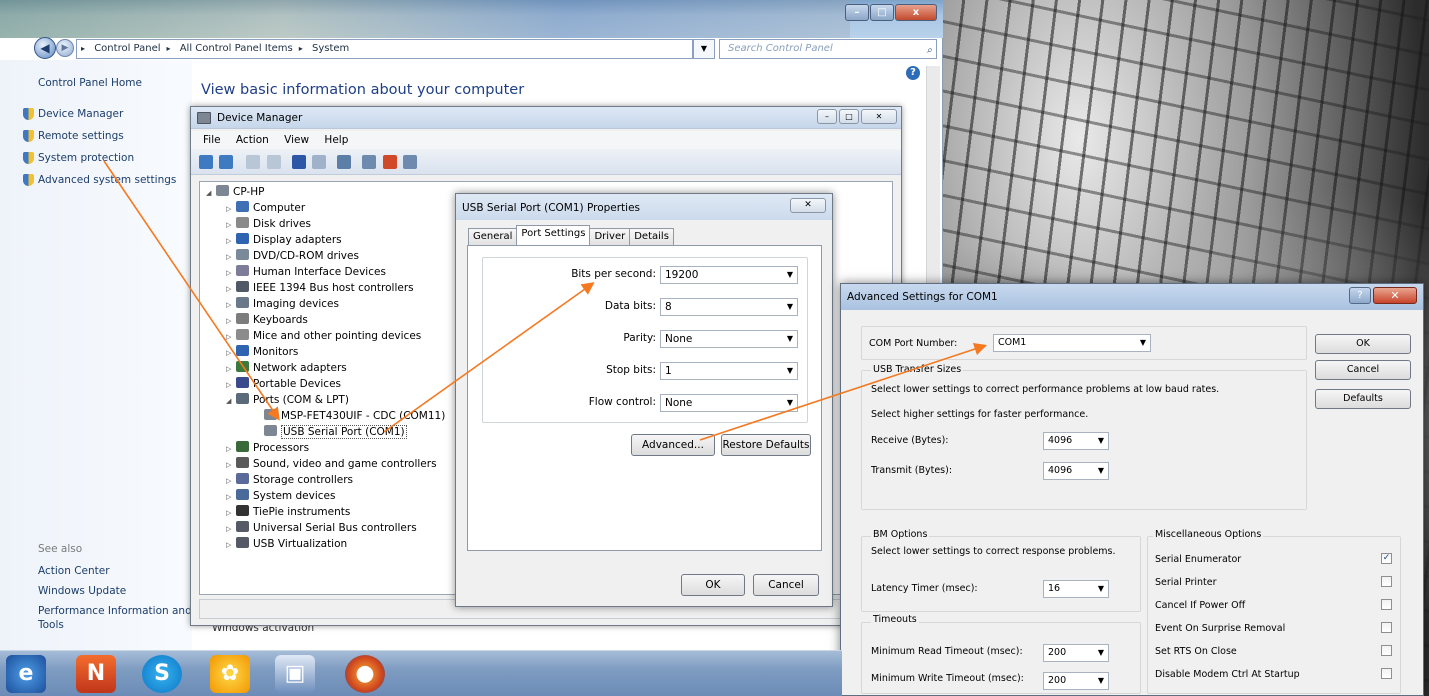 The height and width of the screenshot is (696, 1429). Describe the element at coordinates (127, 48) in the screenshot. I see `breadcrumb-item: Control Panel` at that location.